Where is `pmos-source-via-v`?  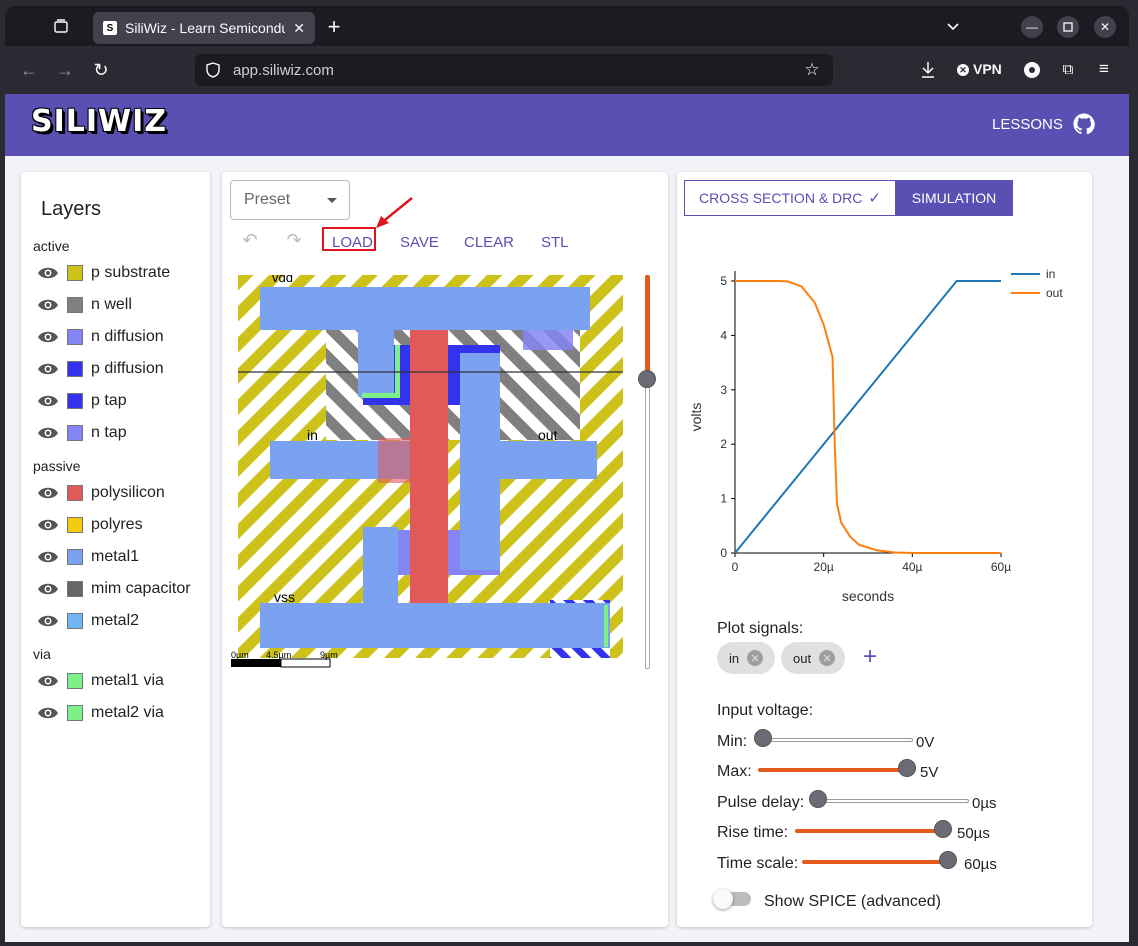 pmos-source-via-v is located at coordinates (397, 370).